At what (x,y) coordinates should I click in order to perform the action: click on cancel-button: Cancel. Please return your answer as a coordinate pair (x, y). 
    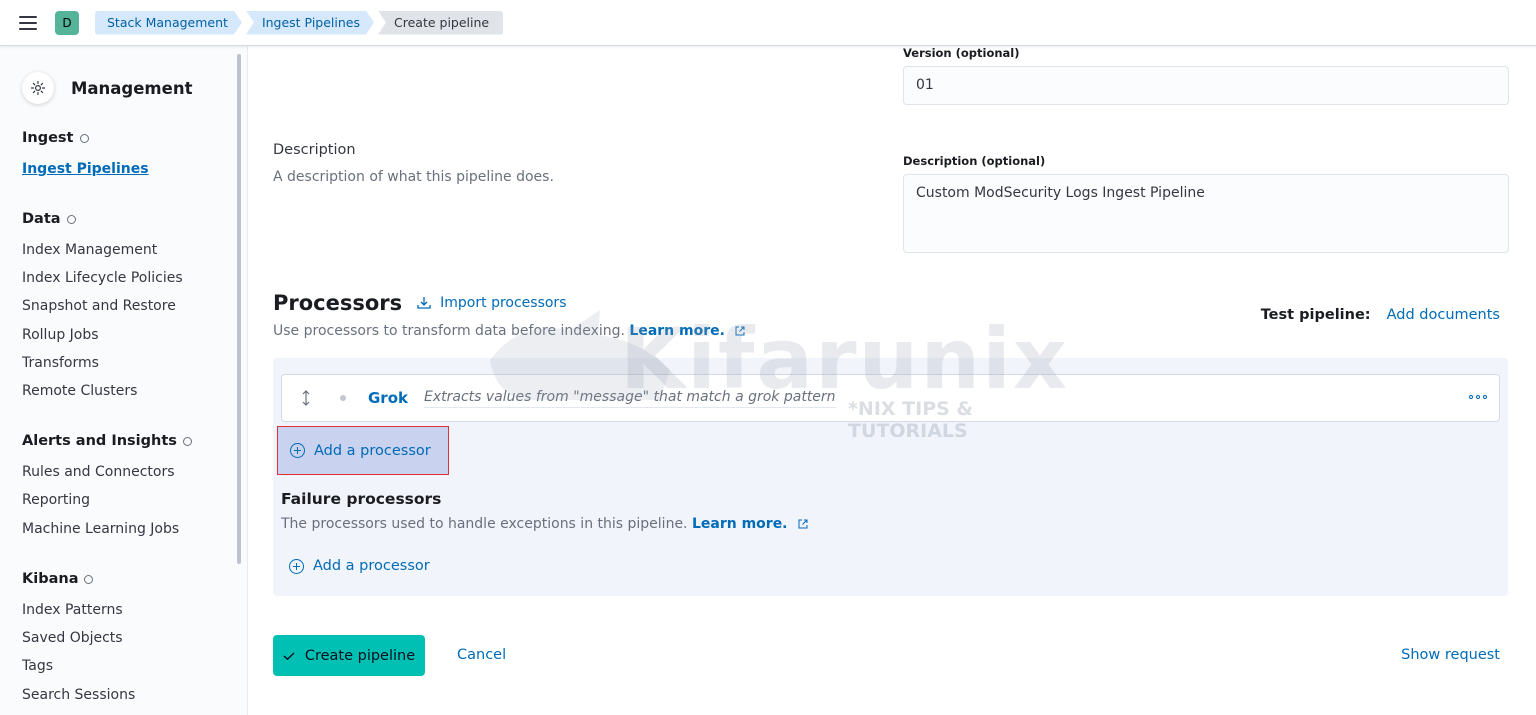
    Looking at the image, I should click on (481, 655).